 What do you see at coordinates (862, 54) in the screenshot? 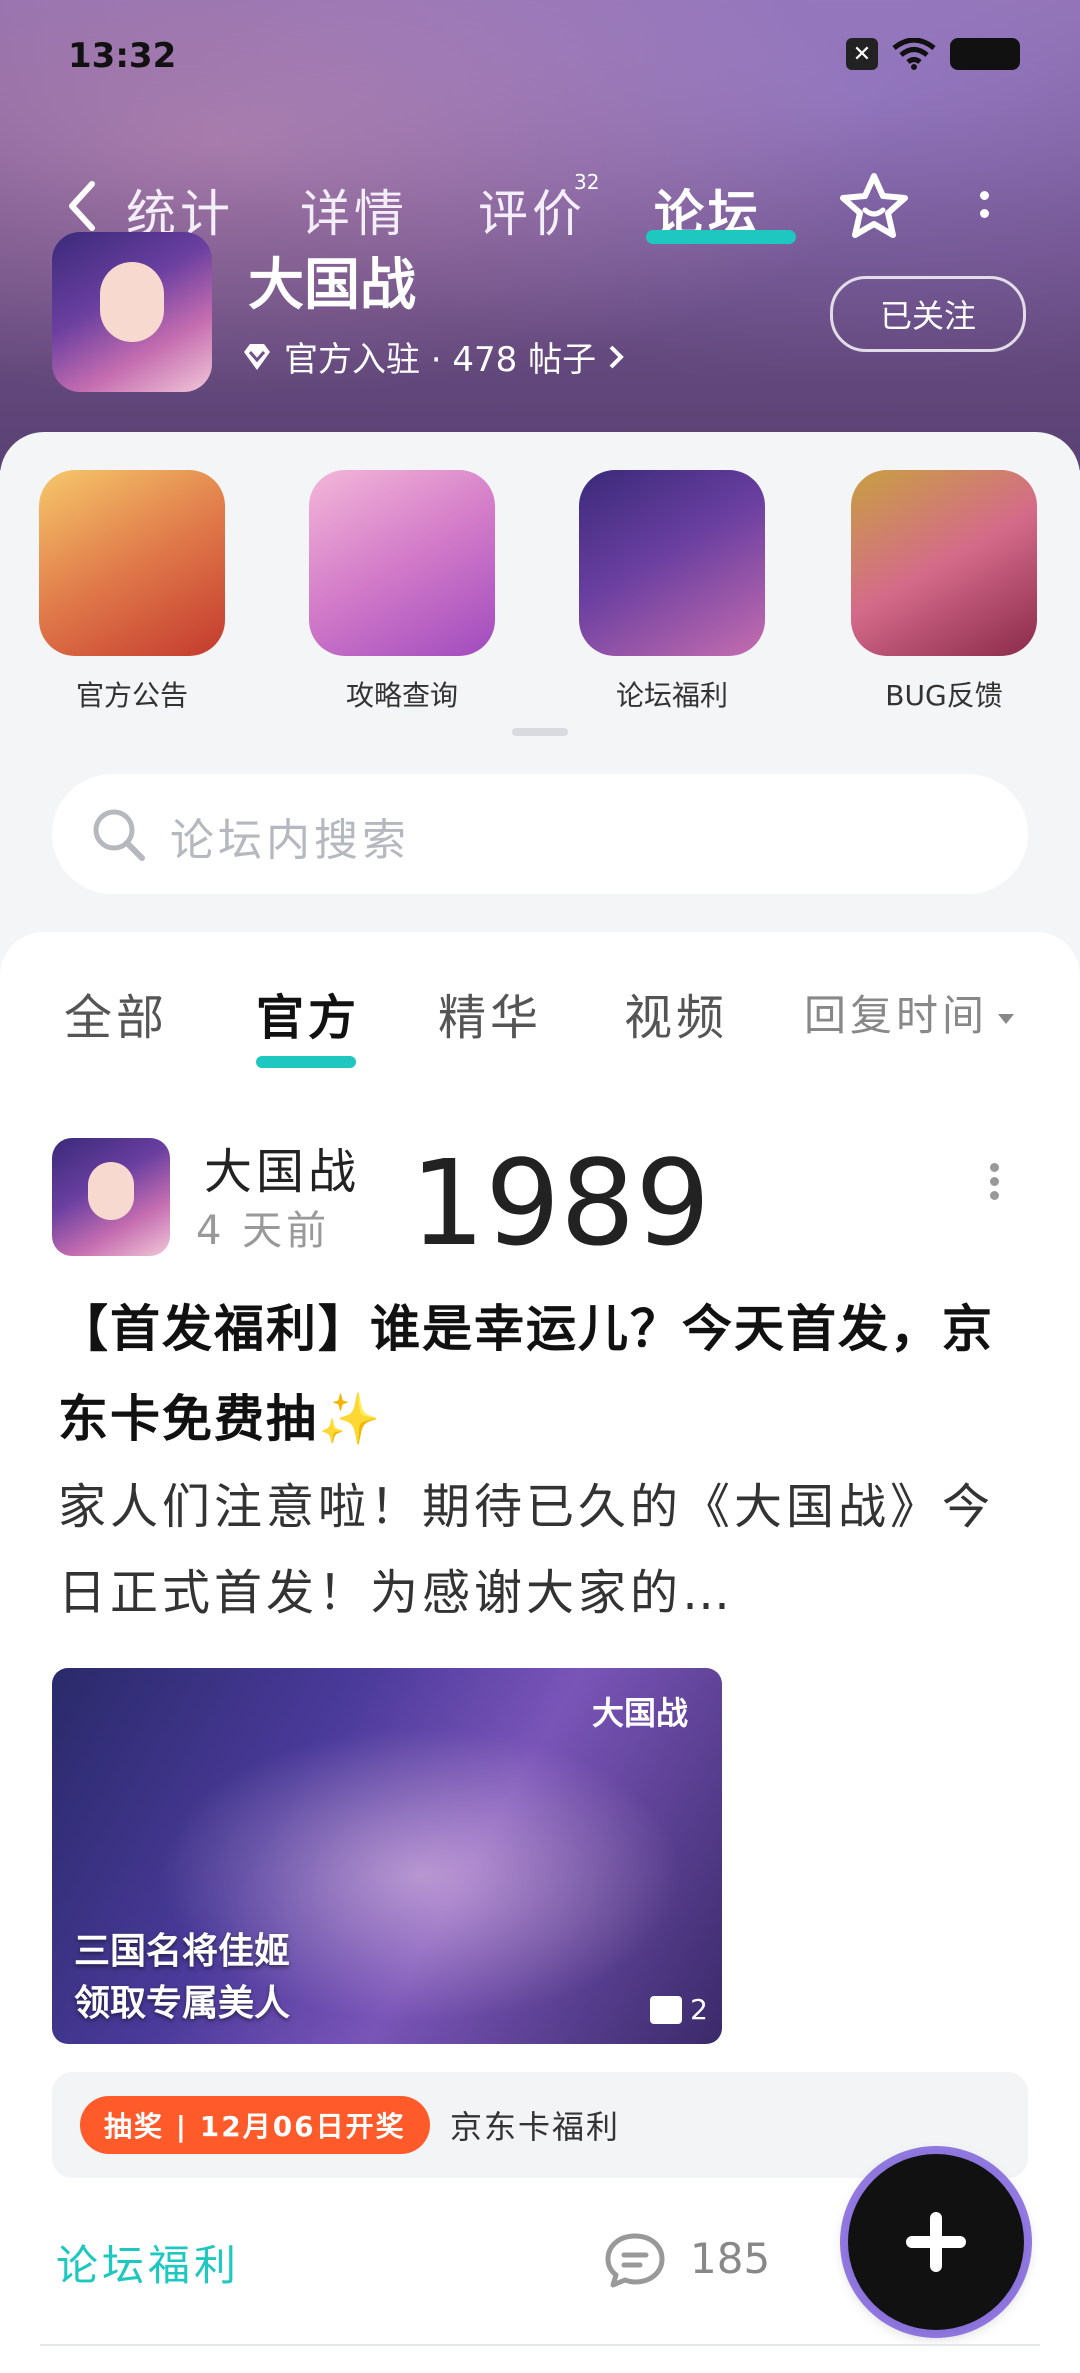
I see `notification-icon: ✕` at bounding box center [862, 54].